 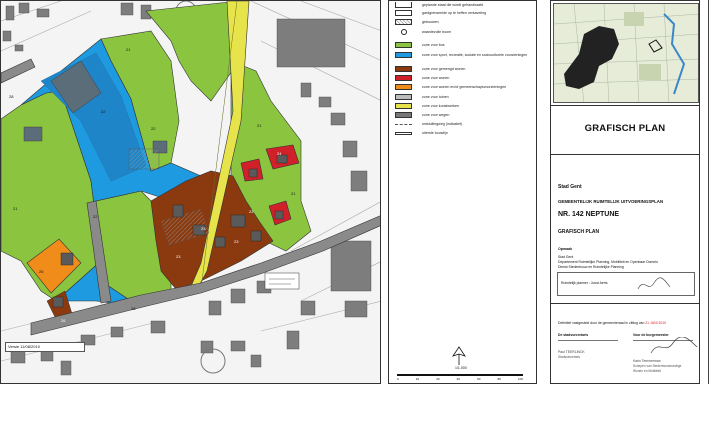 What do you see at coordinates (565, 249) in the screenshot?
I see `opmaak-heading: Opmaak` at bounding box center [565, 249].